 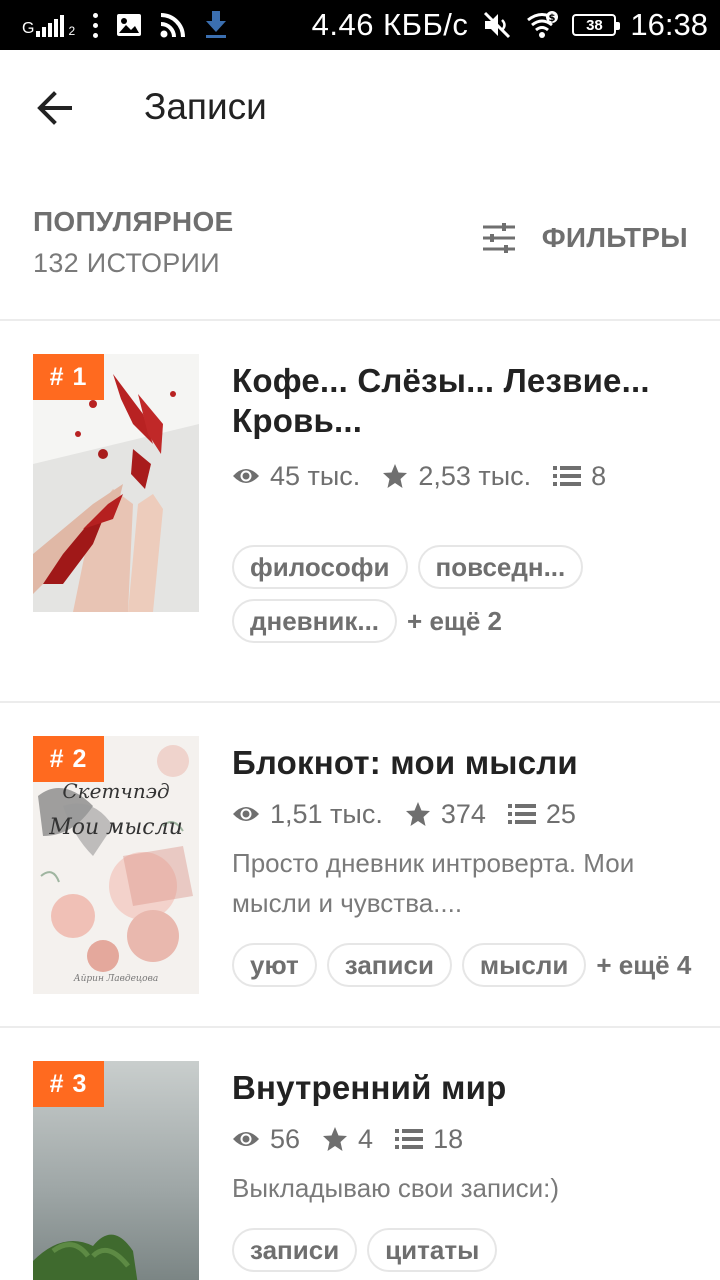 I want to click on story-stats: 1,51 тыс. 374 25, so click(x=462, y=814).